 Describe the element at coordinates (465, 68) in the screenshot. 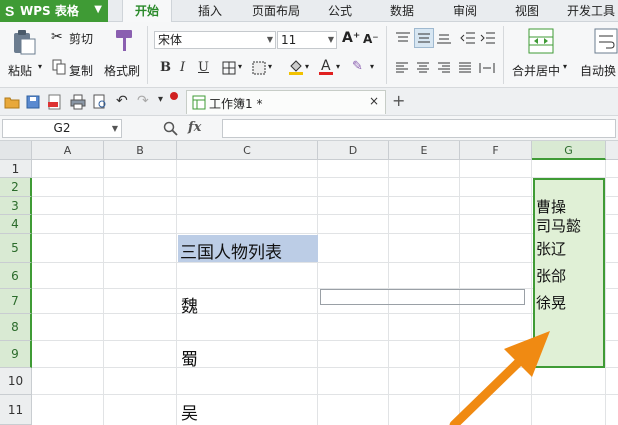

I see `justify-icon` at that location.